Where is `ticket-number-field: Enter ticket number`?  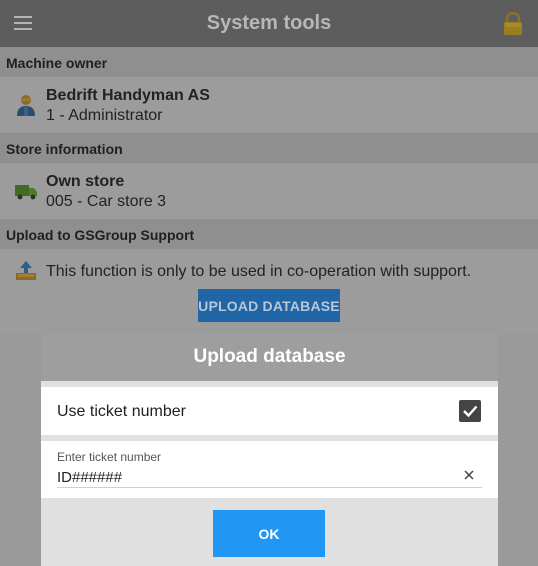
ticket-number-field: Enter ticket number is located at coordinates (269, 469).